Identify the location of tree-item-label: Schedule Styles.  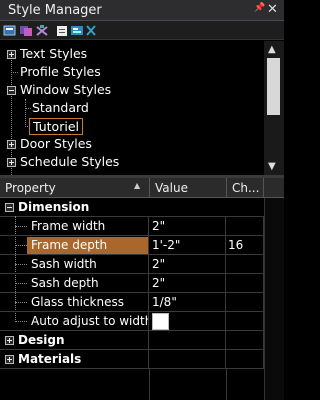
(70, 161).